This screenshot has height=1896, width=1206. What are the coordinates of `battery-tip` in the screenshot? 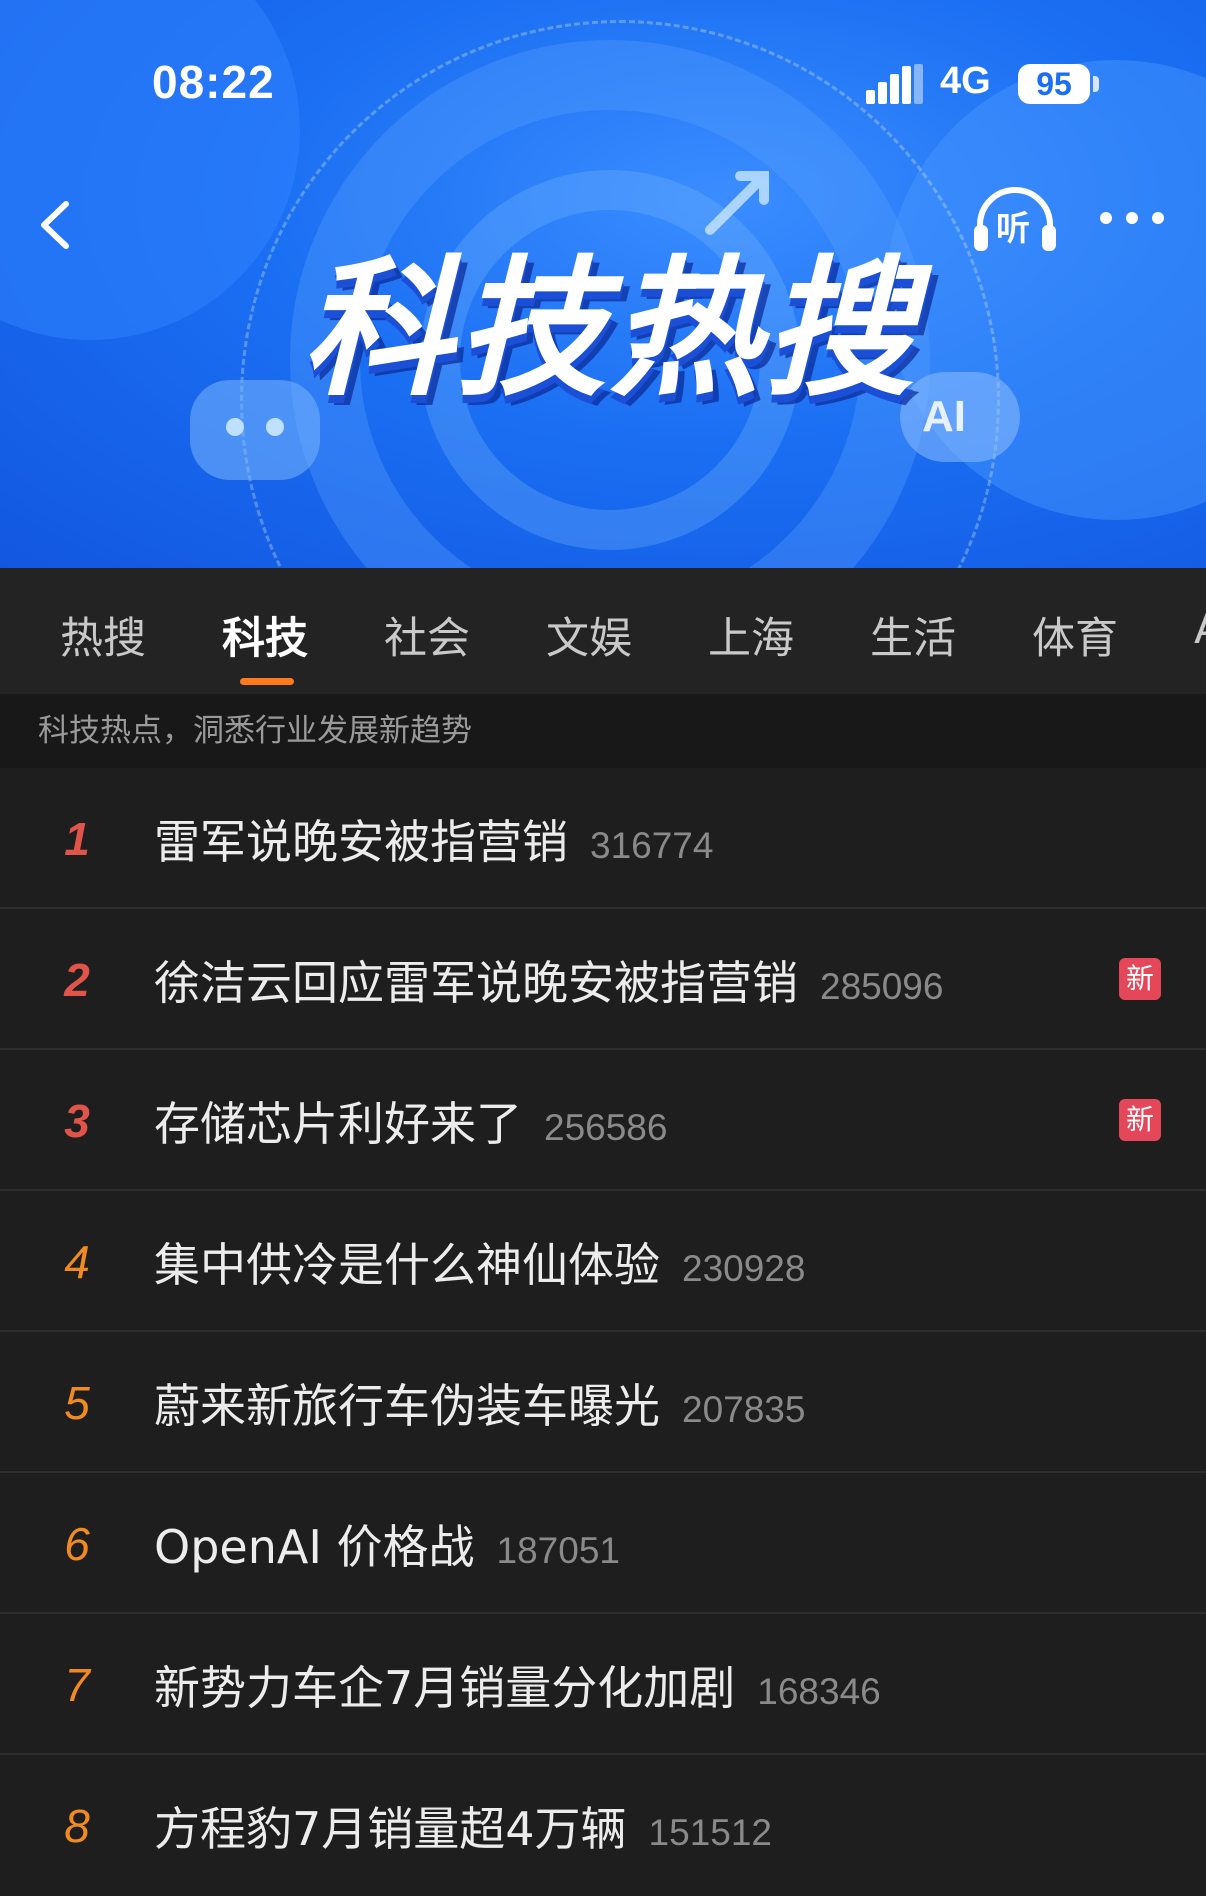 It's located at (1096, 84).